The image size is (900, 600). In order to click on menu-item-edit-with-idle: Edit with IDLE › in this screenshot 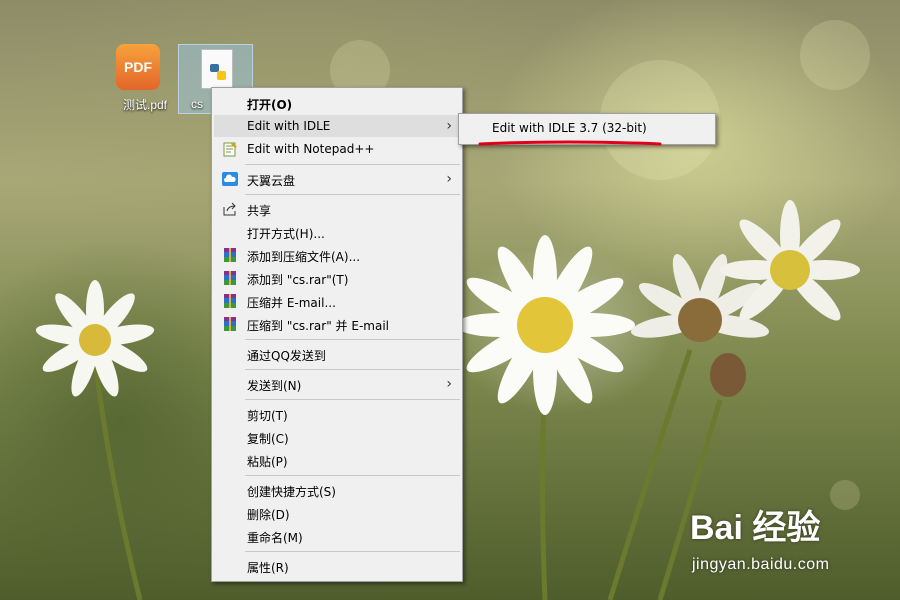, I will do `click(337, 126)`.